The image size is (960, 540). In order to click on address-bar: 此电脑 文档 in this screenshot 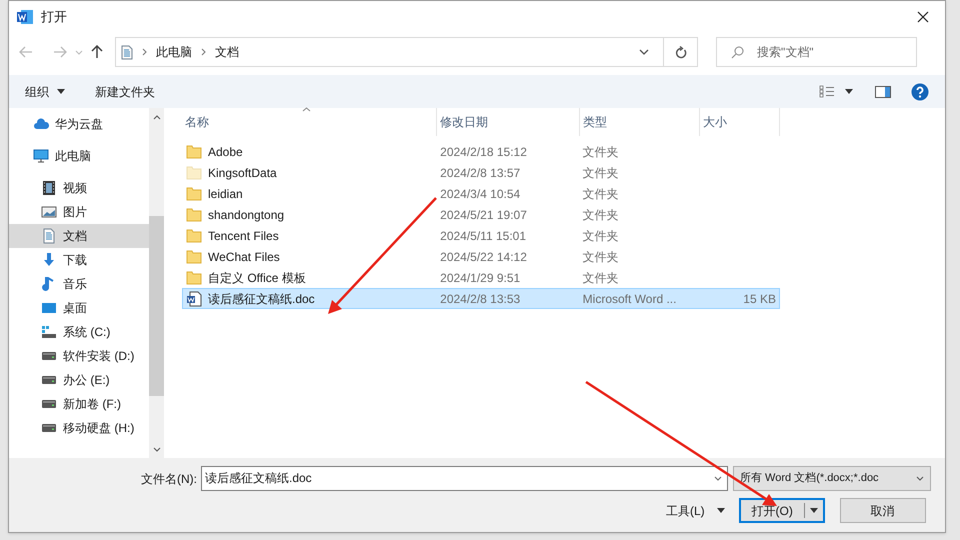, I will do `click(406, 52)`.